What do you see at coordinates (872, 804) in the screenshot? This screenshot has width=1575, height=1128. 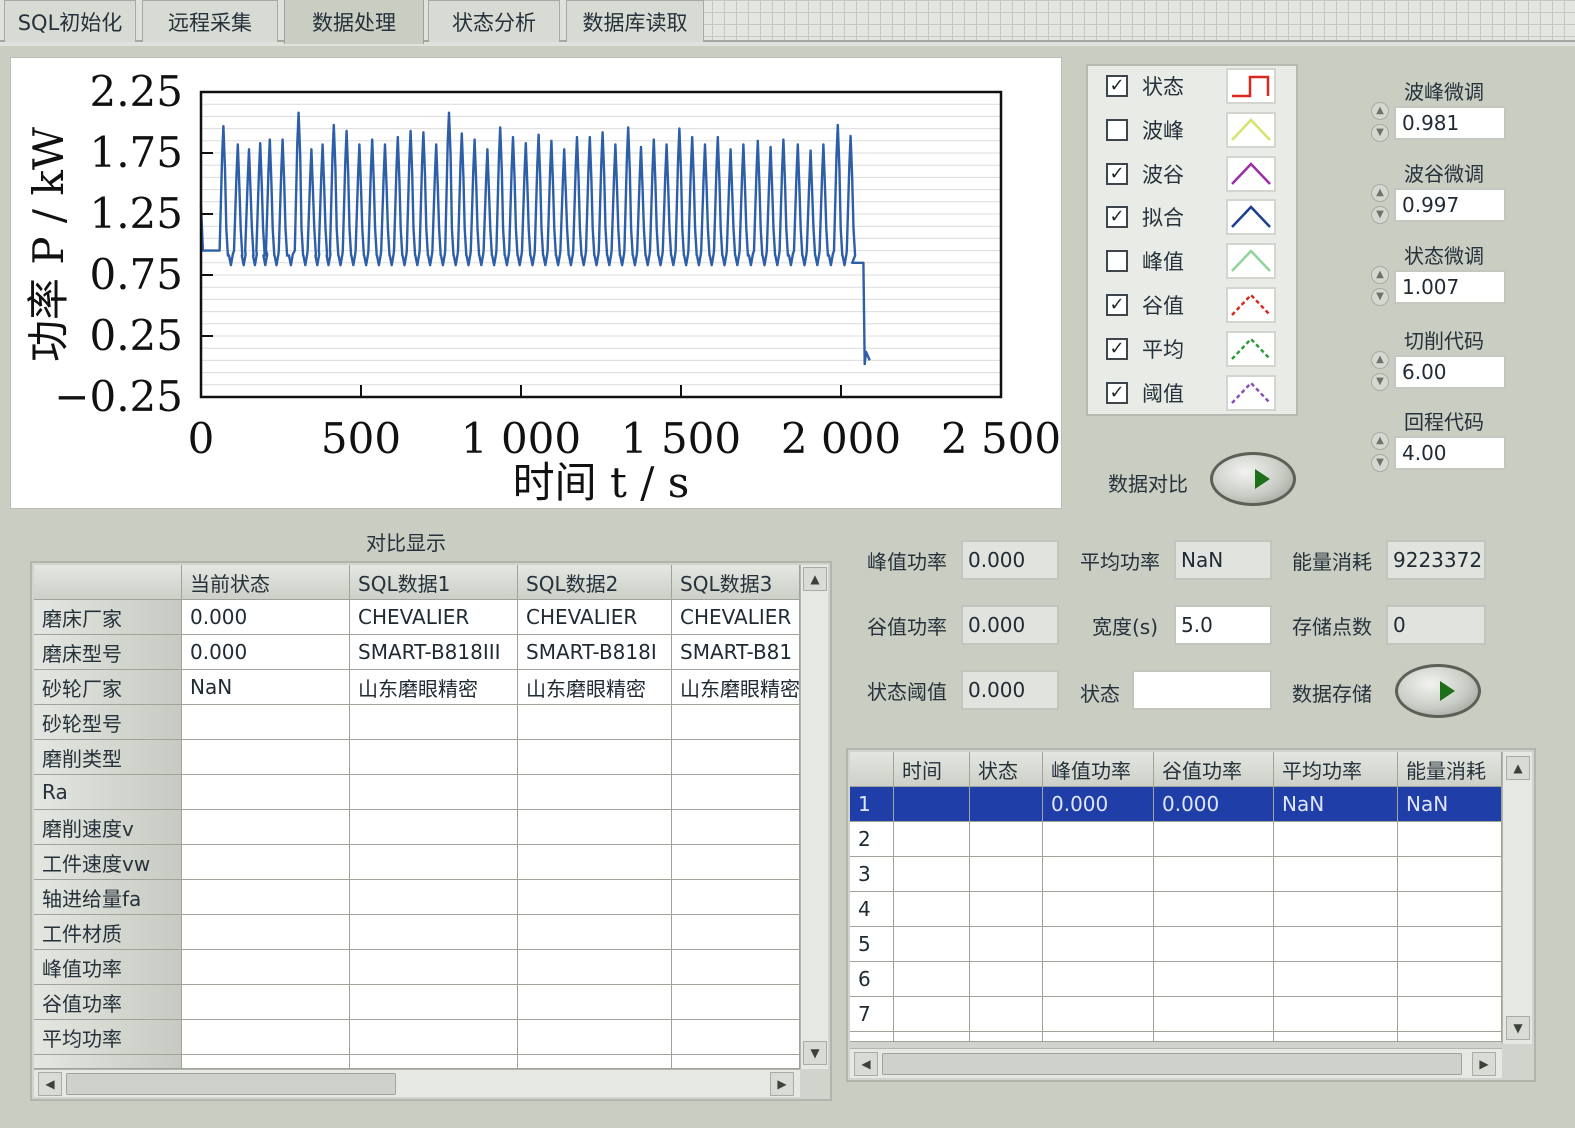 I see `data-row-index: 1` at bounding box center [872, 804].